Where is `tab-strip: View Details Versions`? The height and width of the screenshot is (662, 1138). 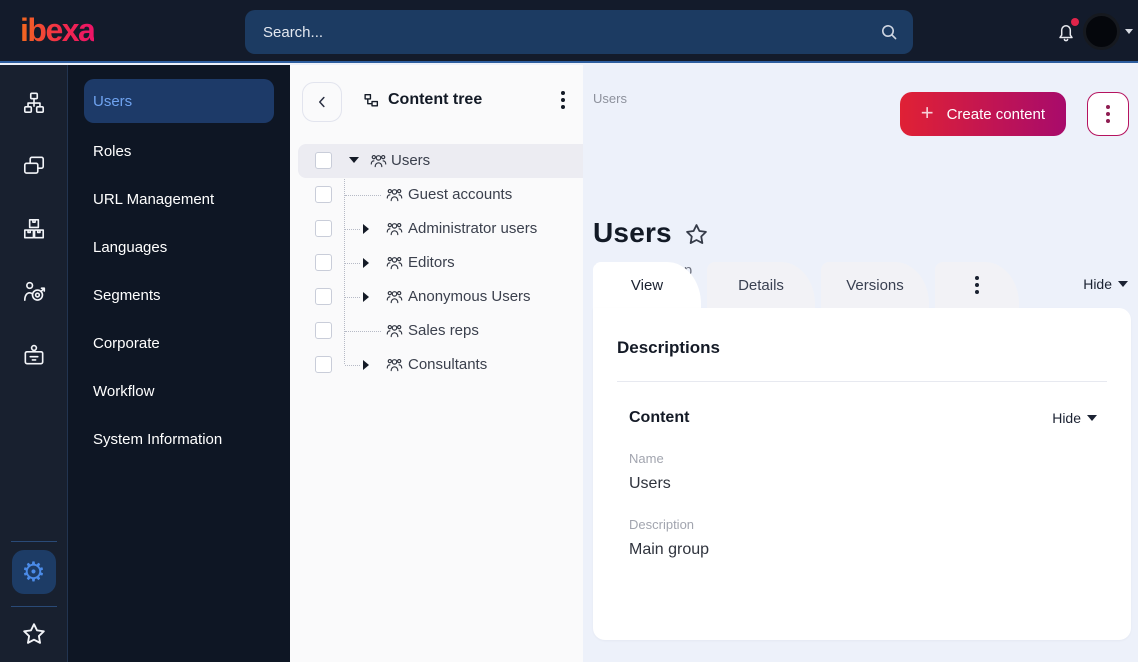 tab-strip: View Details Versions is located at coordinates (806, 285).